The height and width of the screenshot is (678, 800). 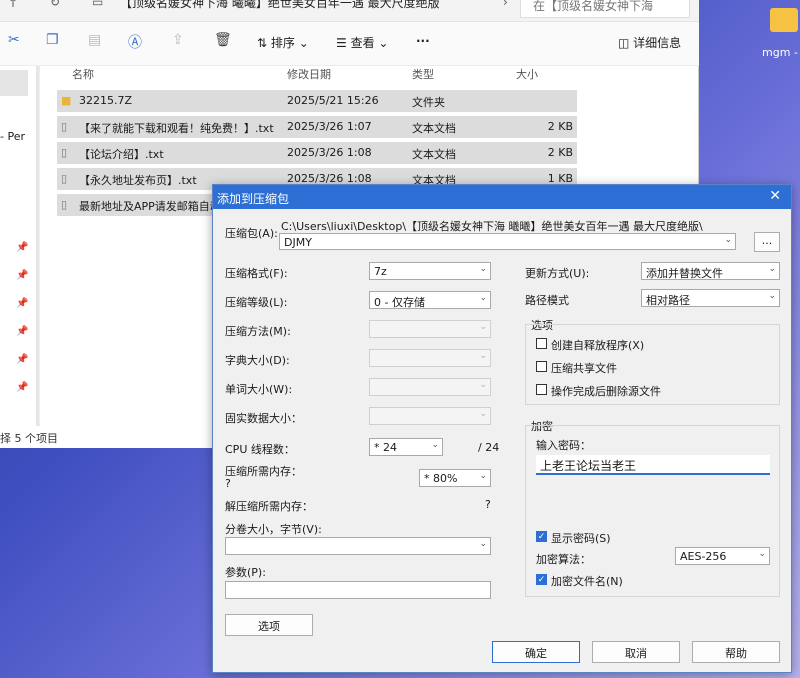 I want to click on file-date: 2025/3/26 1:07, so click(x=329, y=126).